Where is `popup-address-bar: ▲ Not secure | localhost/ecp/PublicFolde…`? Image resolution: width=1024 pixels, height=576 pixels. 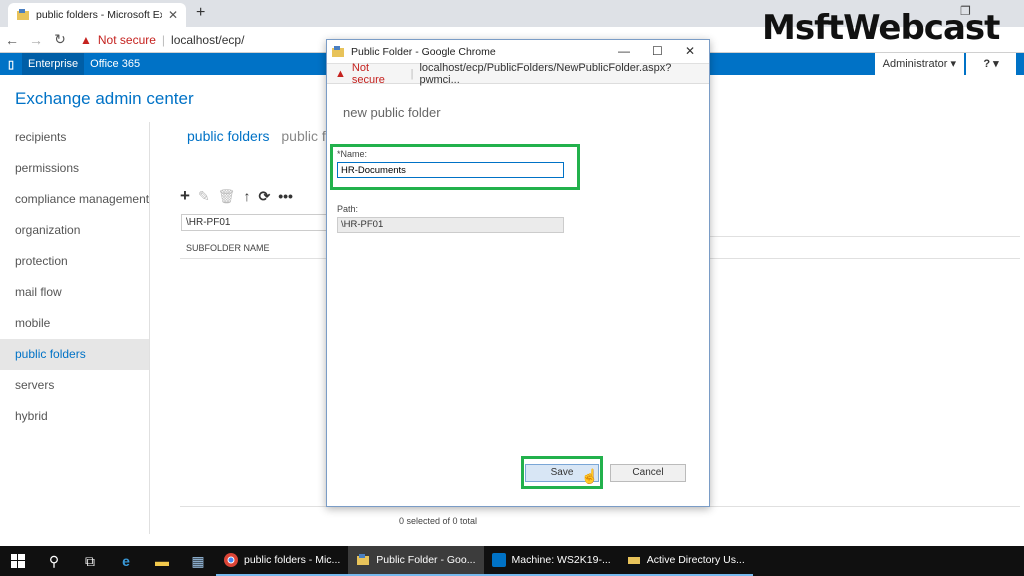
popup-address-bar: ▲ Not secure | localhost/ecp/PublicFolde… is located at coordinates (518, 73).